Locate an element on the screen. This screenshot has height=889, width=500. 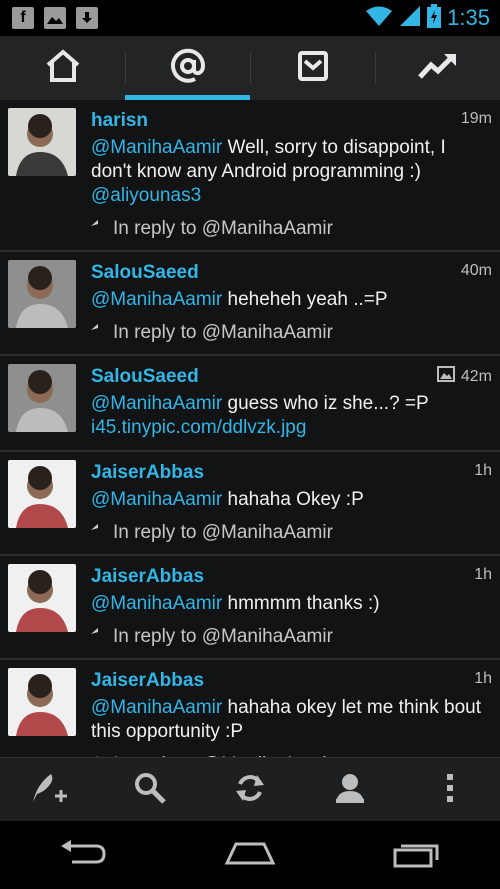
tweet-timestamp: 19m is located at coordinates (476, 118).